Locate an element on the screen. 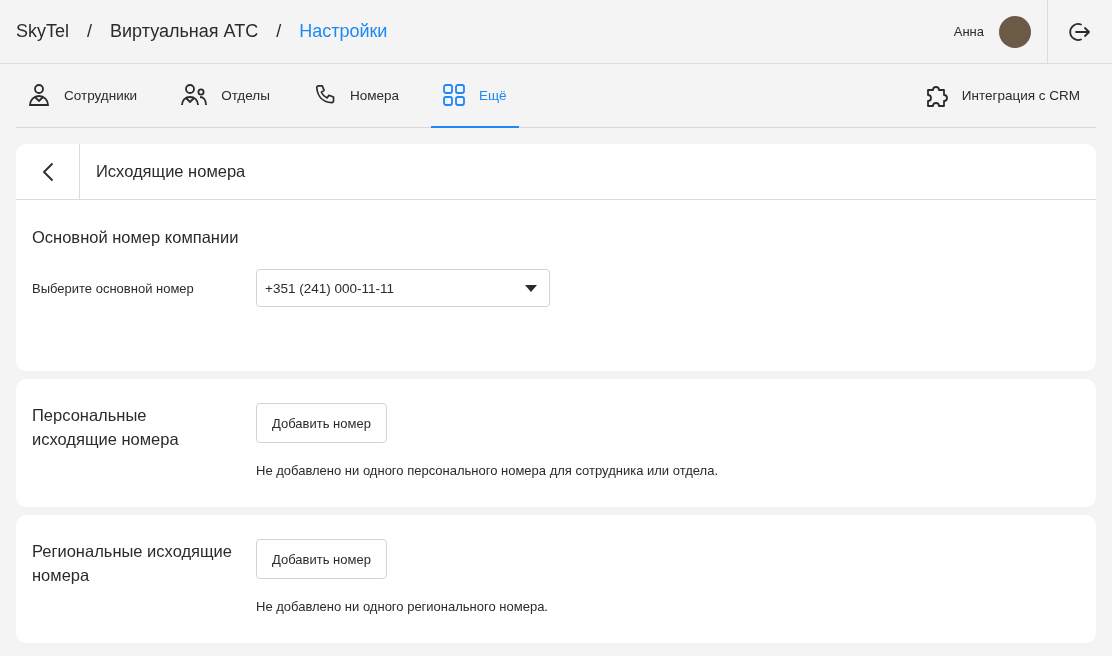 Image resolution: width=1112 pixels, height=656 pixels. user-avatar is located at coordinates (1015, 31).